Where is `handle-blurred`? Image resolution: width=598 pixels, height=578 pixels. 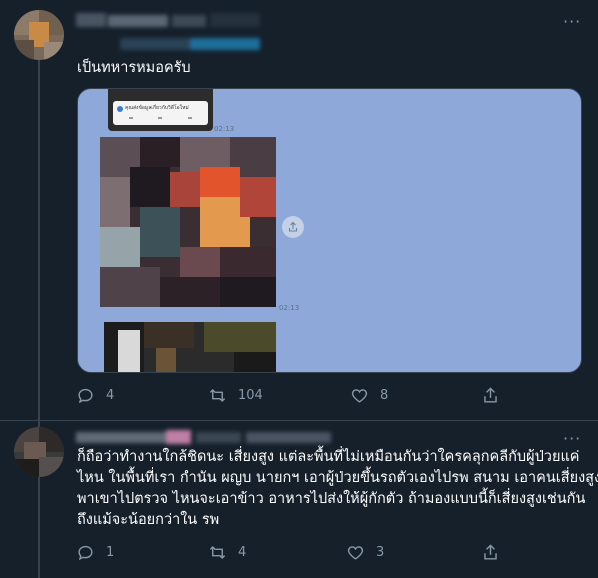 handle-blurred is located at coordinates (190, 44).